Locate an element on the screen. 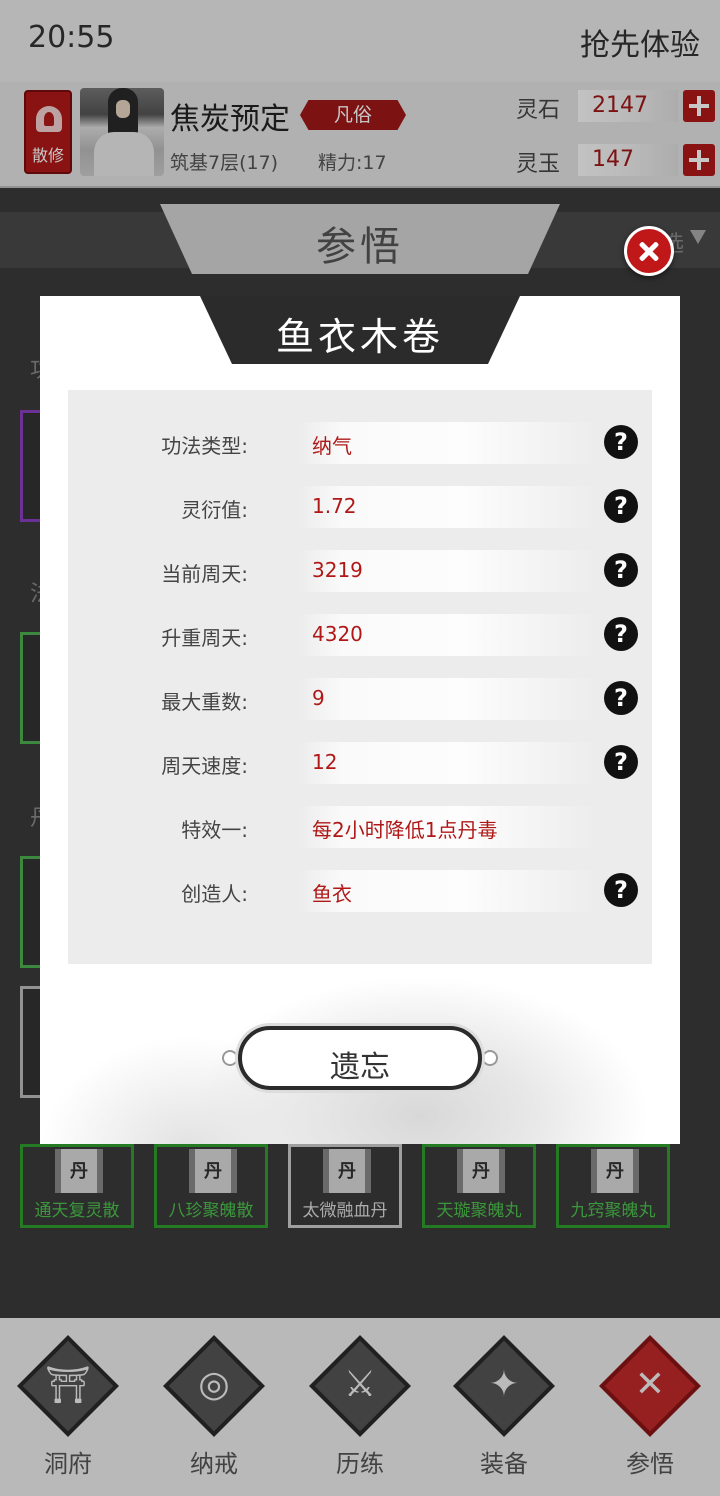 This screenshot has width=720, height=1496. stat-row: 当前周天: 3219 ? is located at coordinates (360, 571).